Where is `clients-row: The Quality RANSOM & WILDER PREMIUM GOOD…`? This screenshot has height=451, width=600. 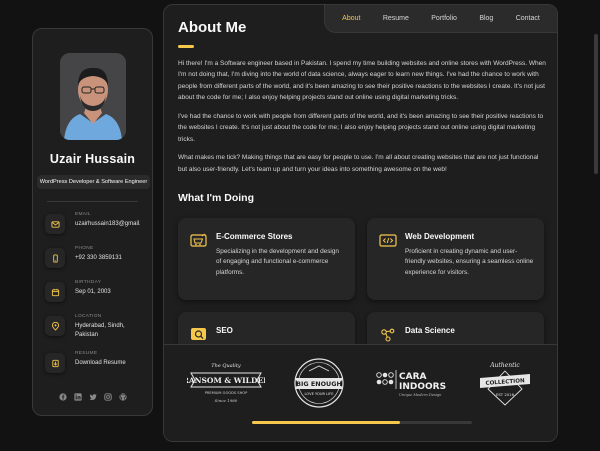
clients-row: The Quality RANSOM & WILDER PREMIUM GOOD… is located at coordinates (360, 383).